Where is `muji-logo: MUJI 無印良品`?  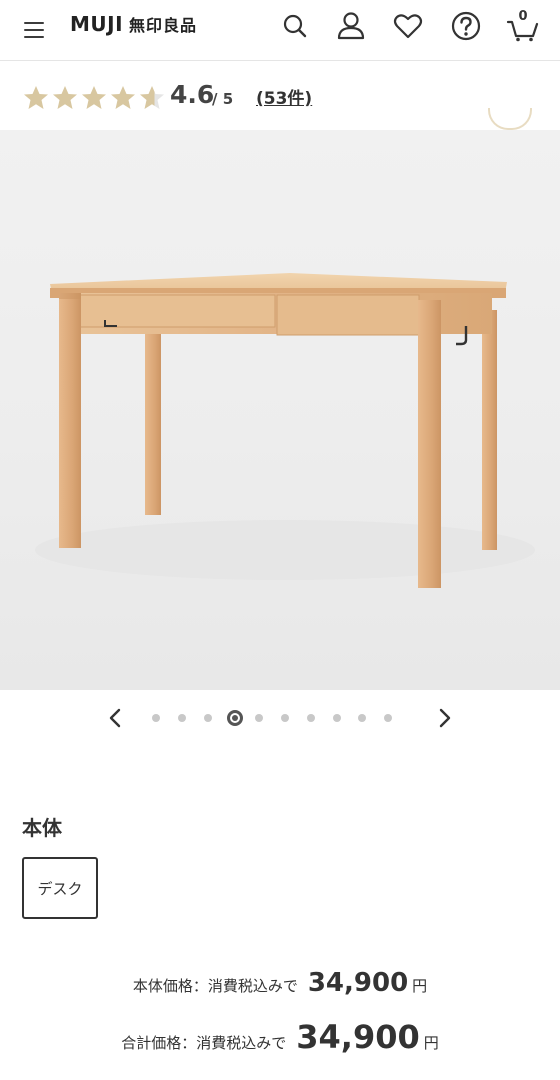
muji-logo: MUJI 無印良品 is located at coordinates (133, 24).